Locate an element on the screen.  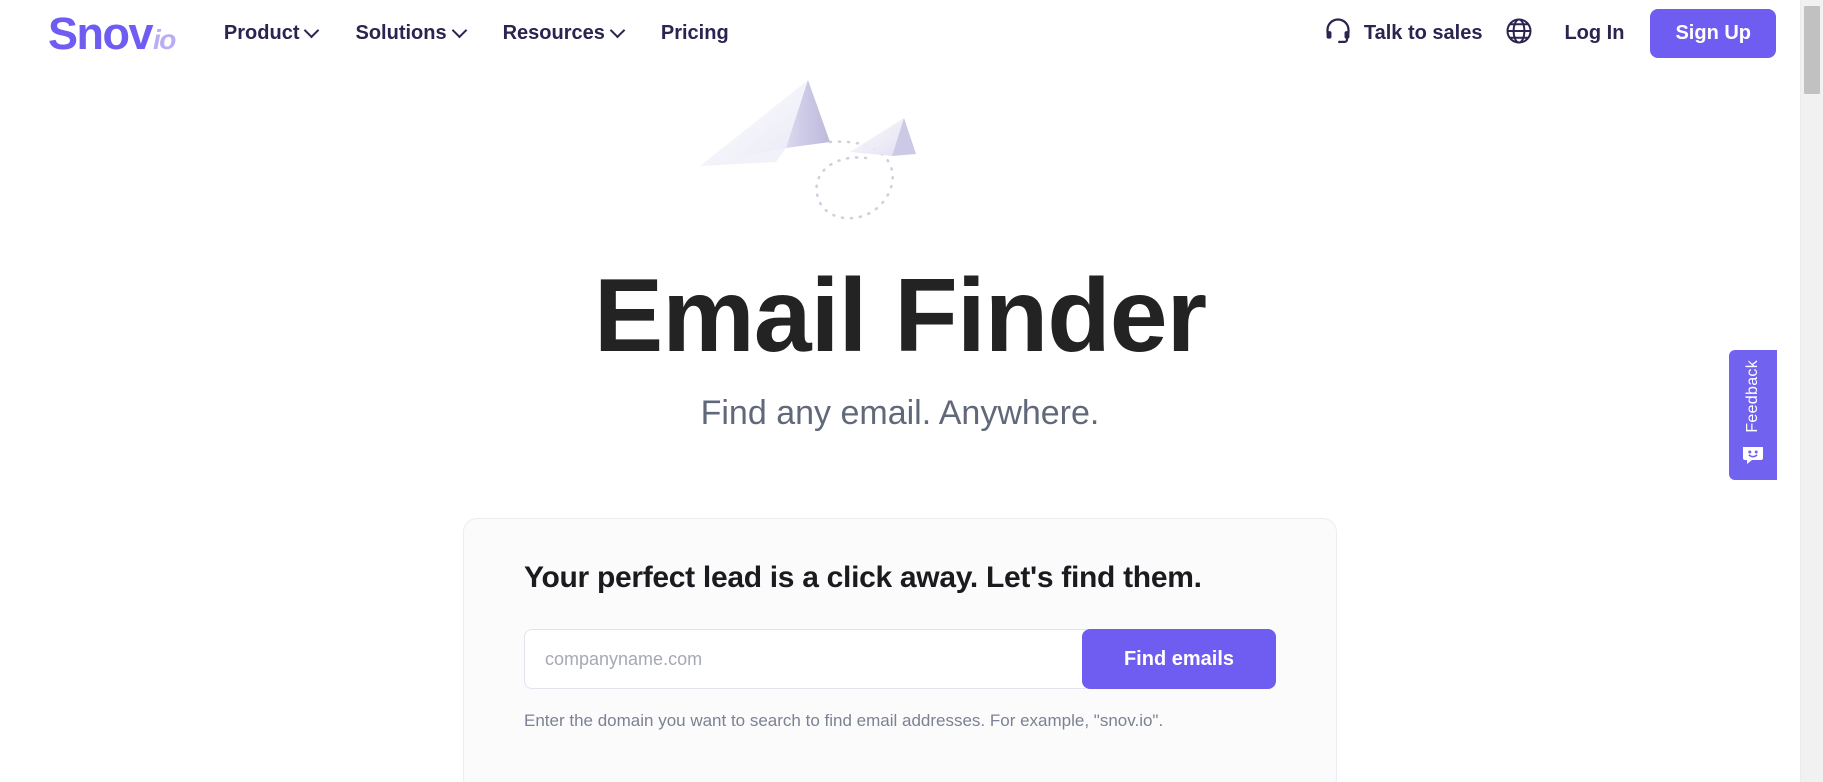
logo-text-main: Snov is located at coordinates (101, 33).